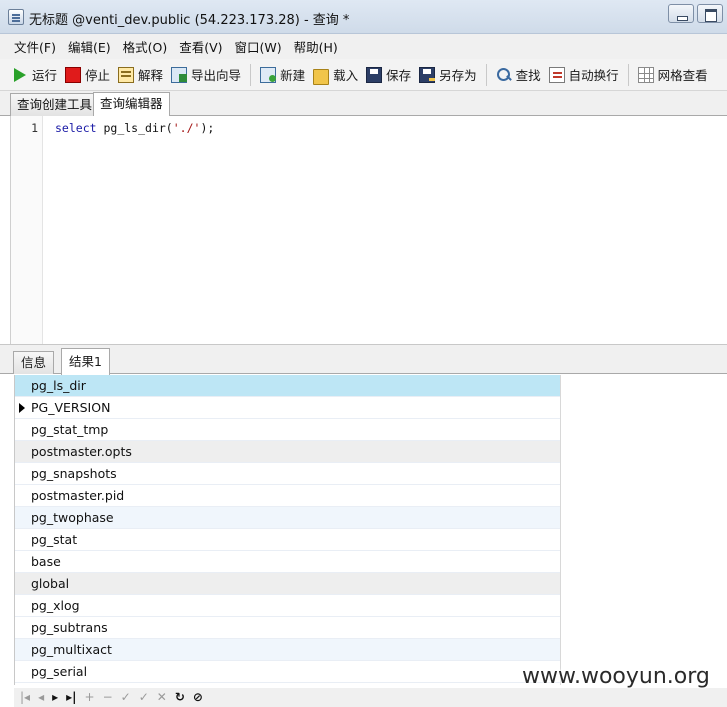  Describe the element at coordinates (144, 697) in the screenshot. I see `apply-record-icon: ✓` at that location.